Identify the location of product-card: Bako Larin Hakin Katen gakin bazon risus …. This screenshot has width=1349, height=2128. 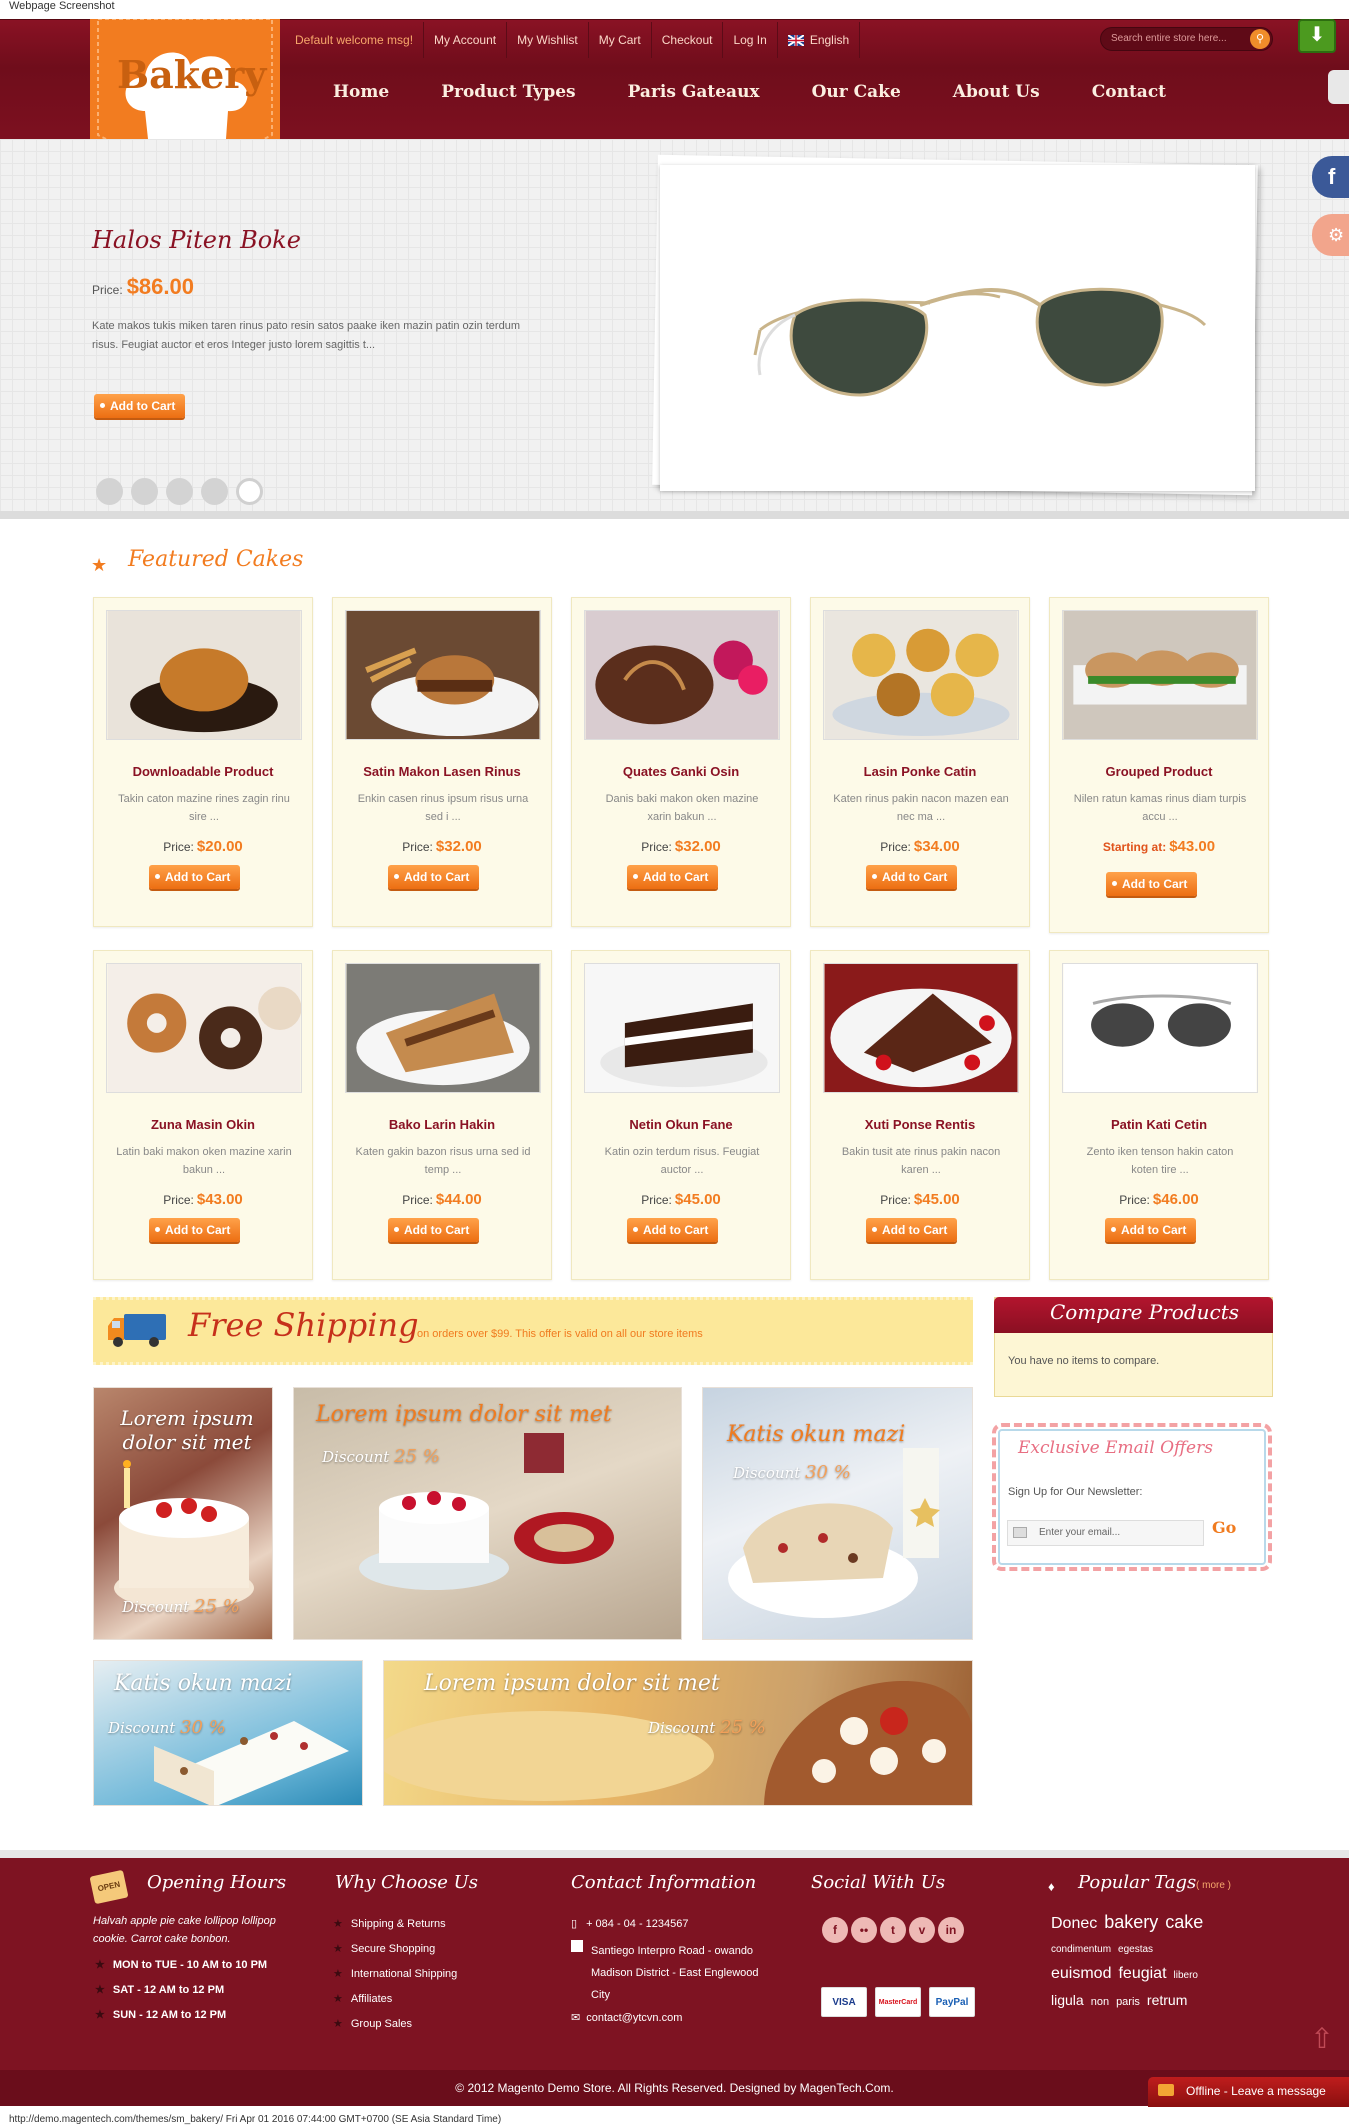
(442, 1115).